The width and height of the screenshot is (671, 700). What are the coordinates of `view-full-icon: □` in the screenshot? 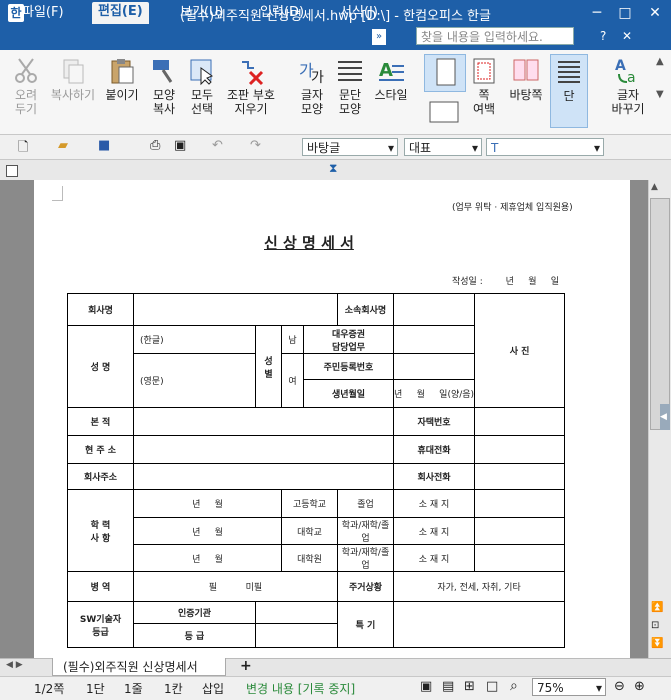 It's located at (492, 686).